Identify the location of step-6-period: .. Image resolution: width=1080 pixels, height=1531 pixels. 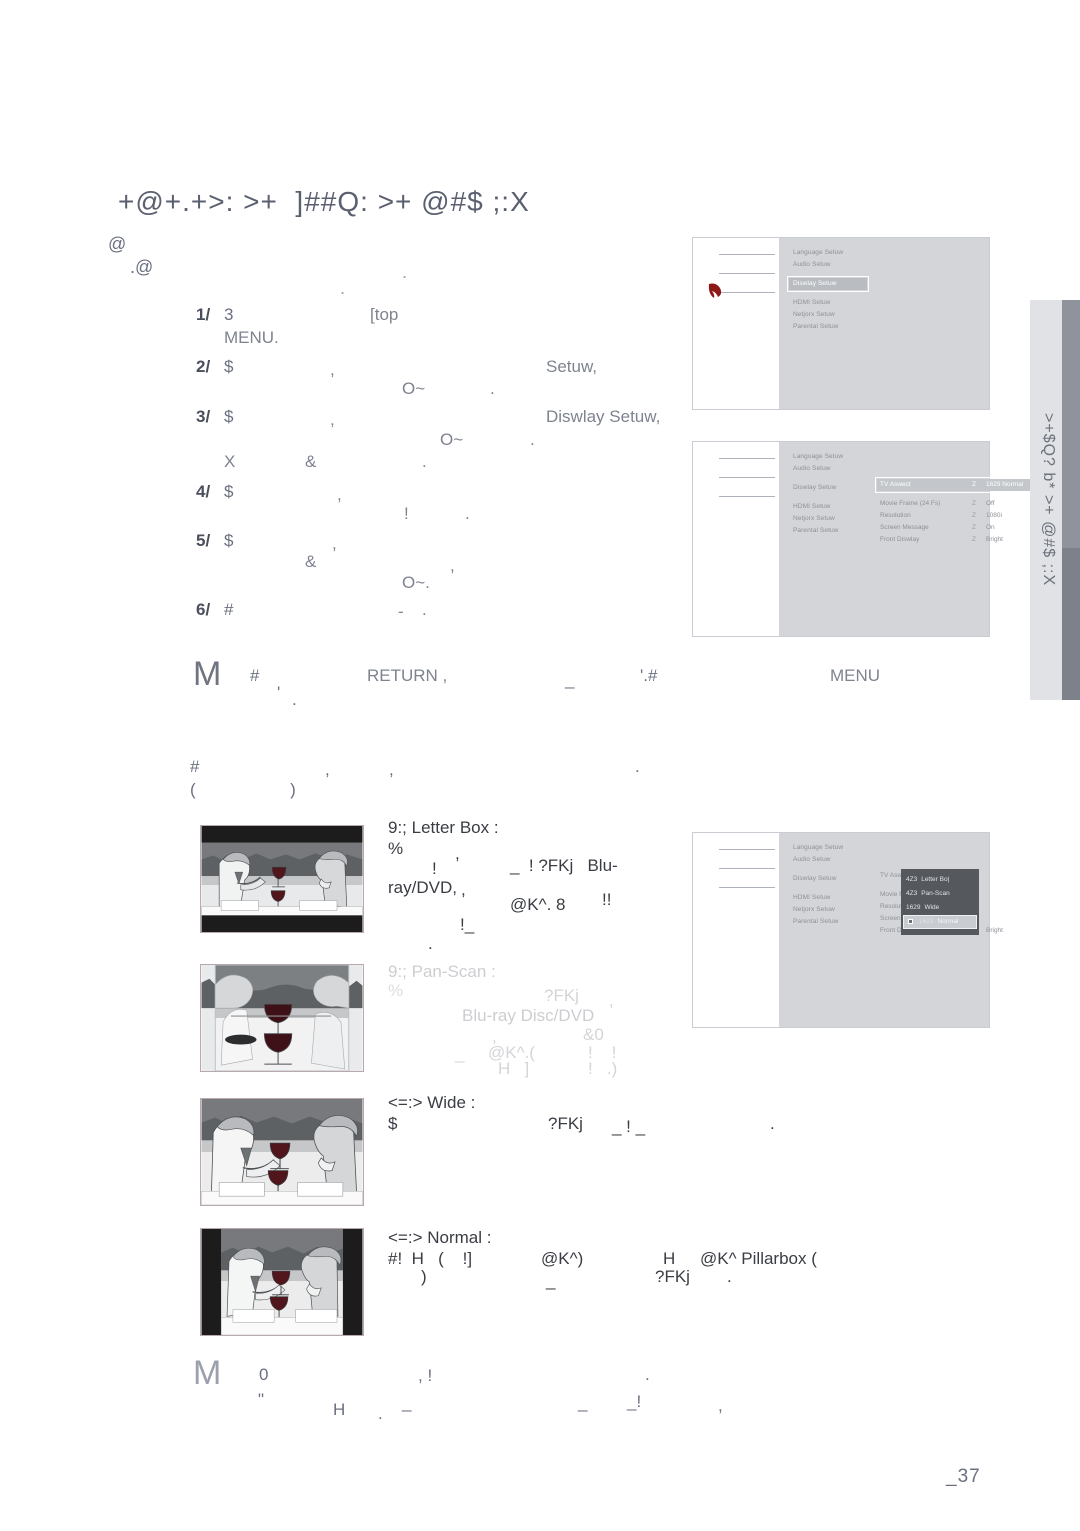
(424, 609).